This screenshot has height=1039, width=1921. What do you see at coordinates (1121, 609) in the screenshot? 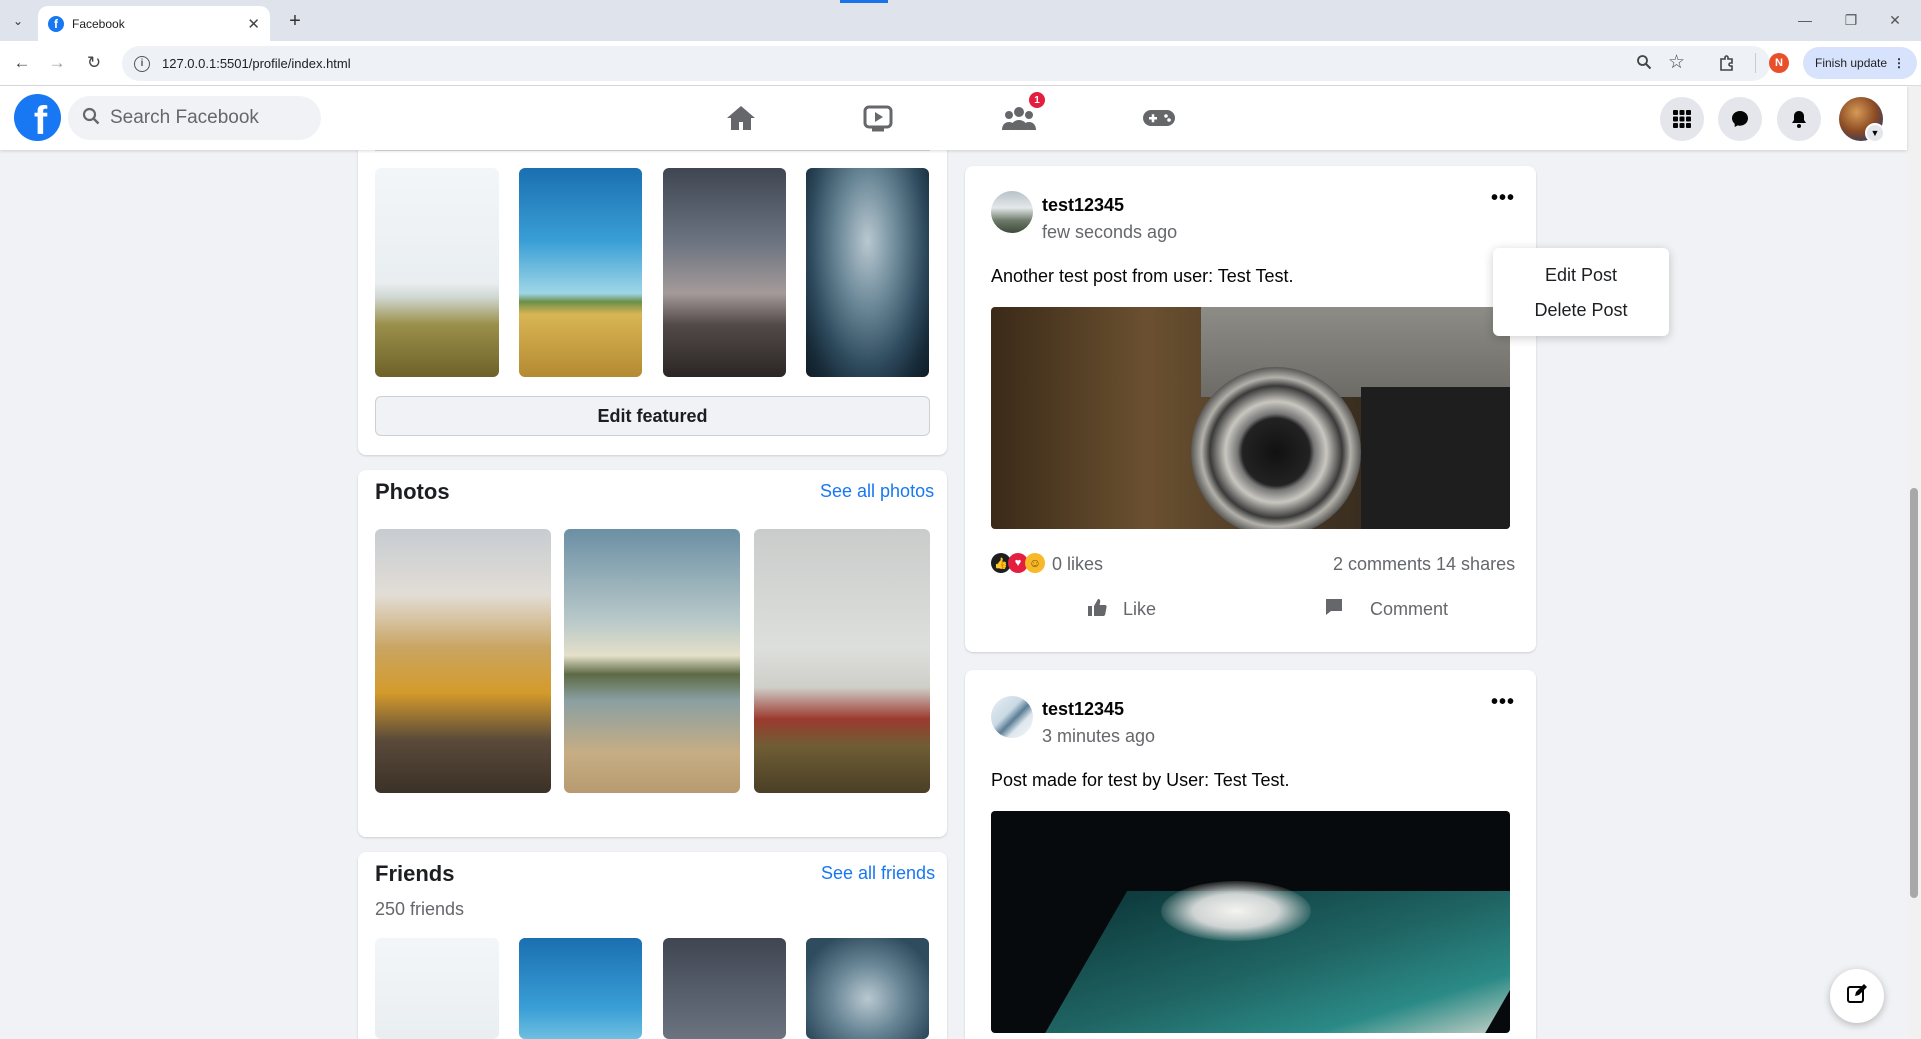
I see `like-button: Like` at bounding box center [1121, 609].